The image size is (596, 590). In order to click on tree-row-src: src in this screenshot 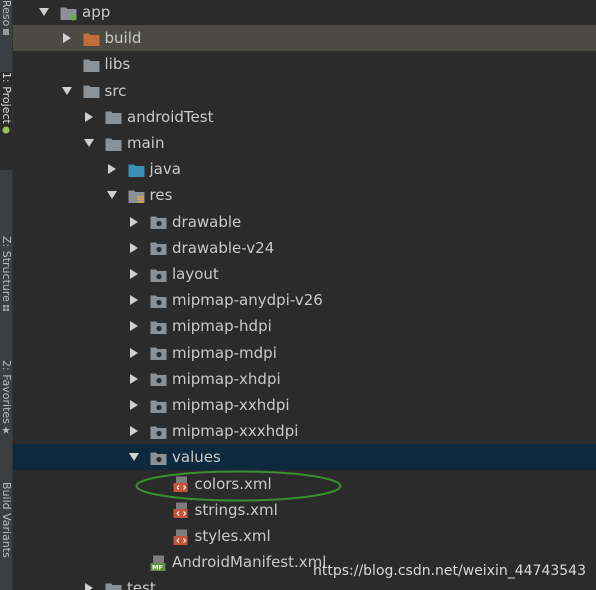, I will do `click(304, 91)`.